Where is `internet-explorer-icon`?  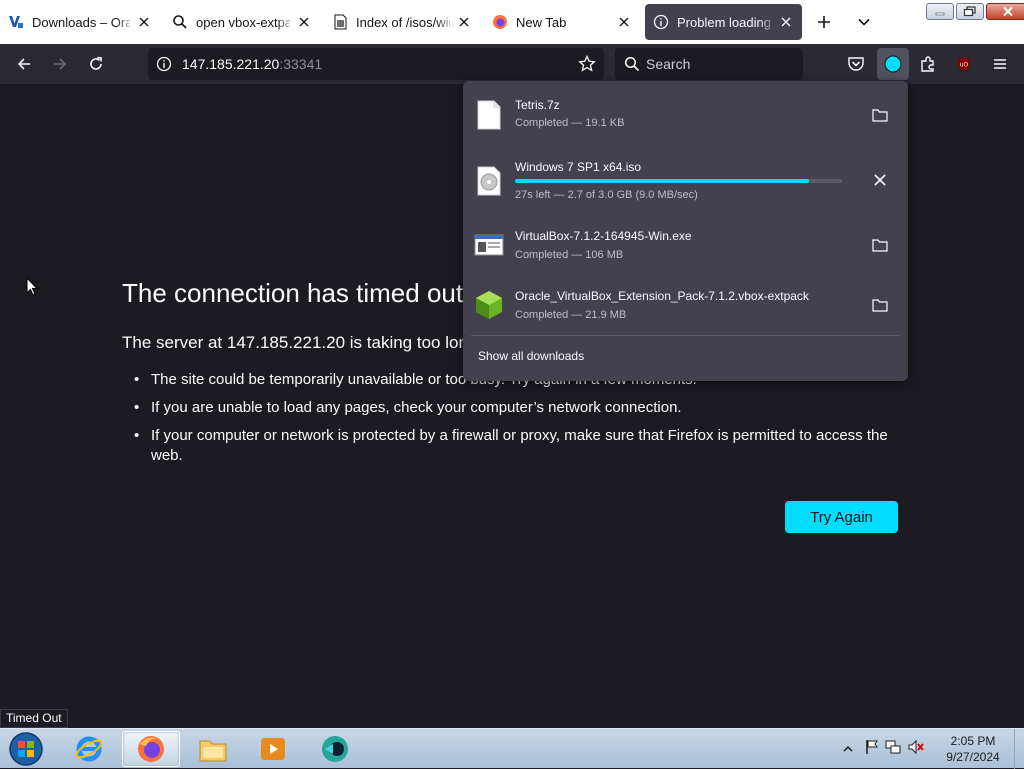
internet-explorer-icon is located at coordinates (89, 749).